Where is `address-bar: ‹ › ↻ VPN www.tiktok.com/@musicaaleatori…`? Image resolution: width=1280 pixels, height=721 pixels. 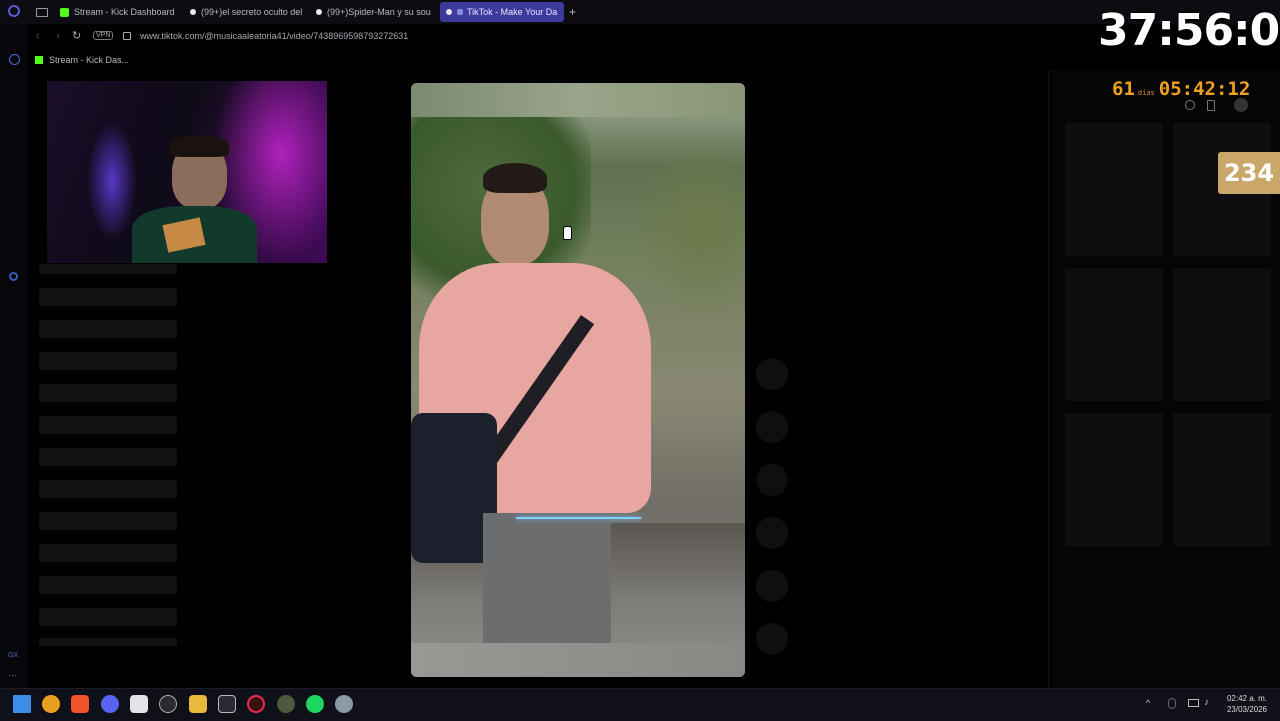 address-bar: ‹ › ↻ VPN www.tiktok.com/@musicaaleatori… is located at coordinates (558, 38).